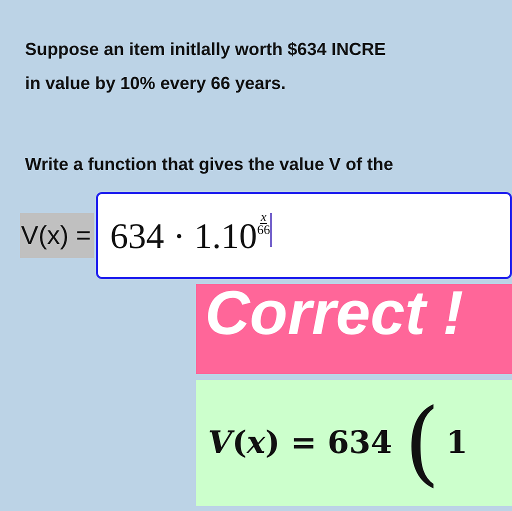 This screenshot has height=511, width=512. I want to click on math-expression: 634 · 1.10, so click(184, 235).